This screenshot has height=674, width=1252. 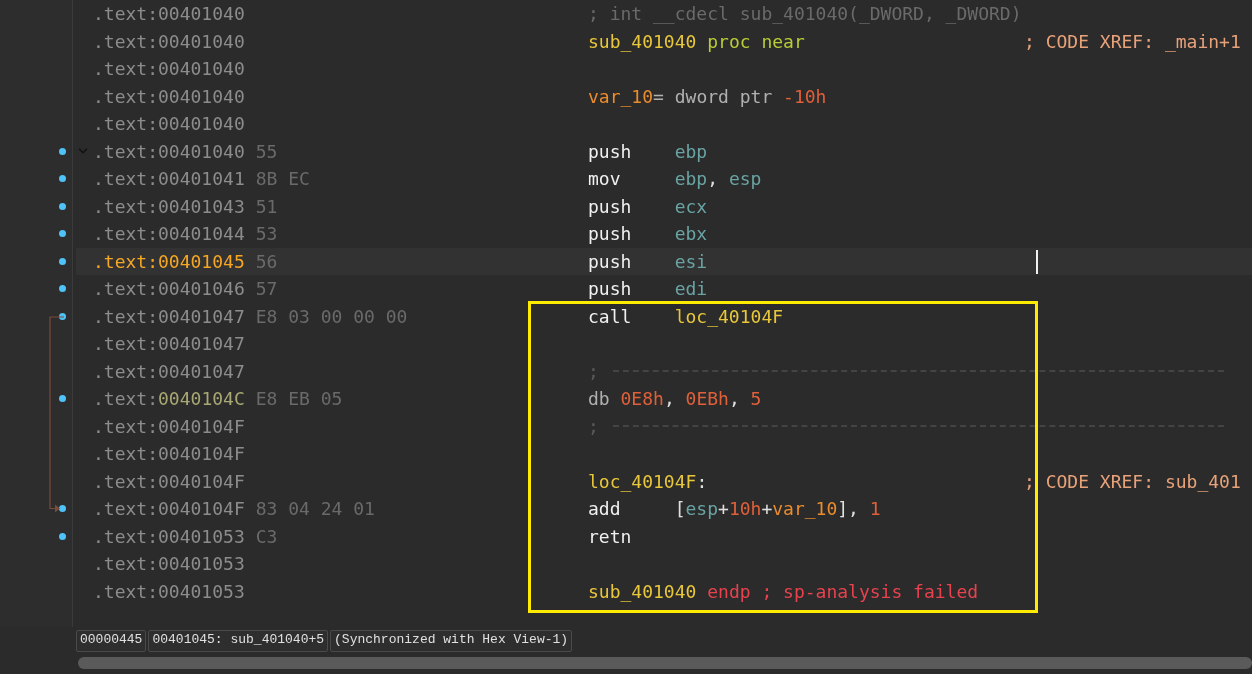 I want to click on code-token: 1, so click(x=875, y=509).